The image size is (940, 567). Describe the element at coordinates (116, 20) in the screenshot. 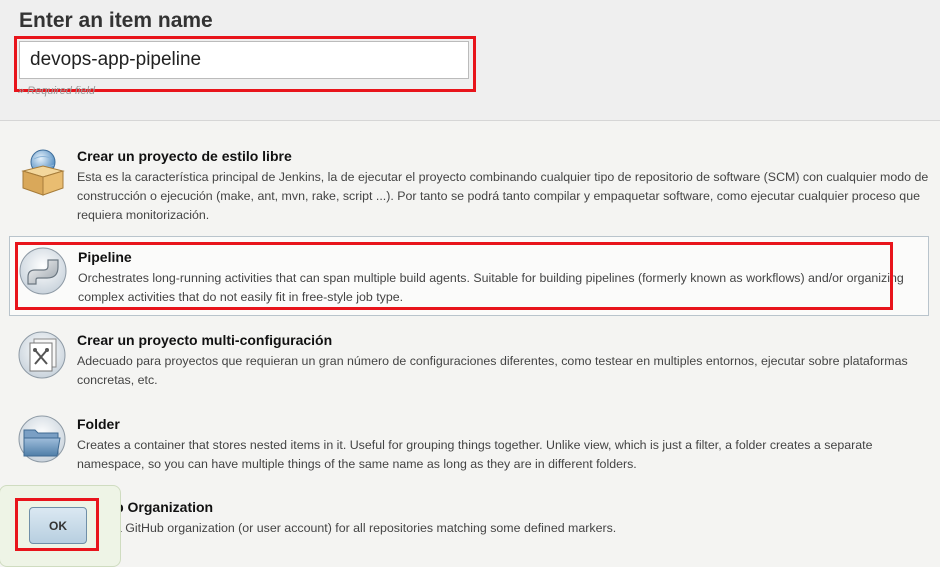

I see `page-title: Enter an item name` at that location.